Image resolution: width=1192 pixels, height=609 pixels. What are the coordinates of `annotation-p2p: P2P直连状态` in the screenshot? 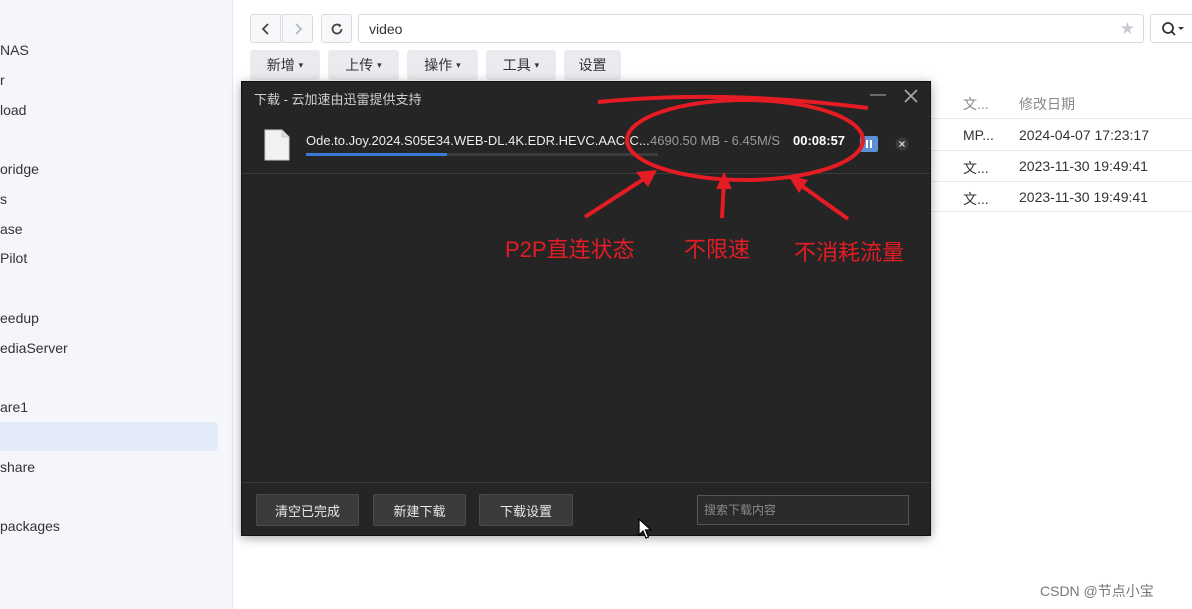 It's located at (570, 249).